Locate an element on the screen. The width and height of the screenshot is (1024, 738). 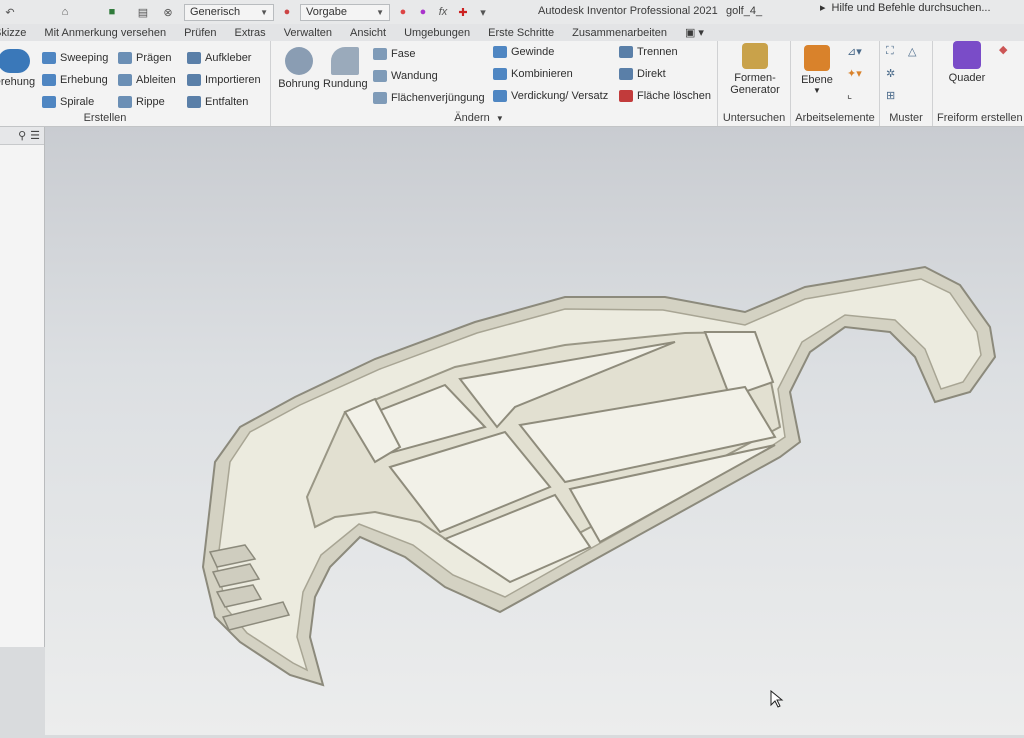
shell-icon is located at coordinates (380, 76).